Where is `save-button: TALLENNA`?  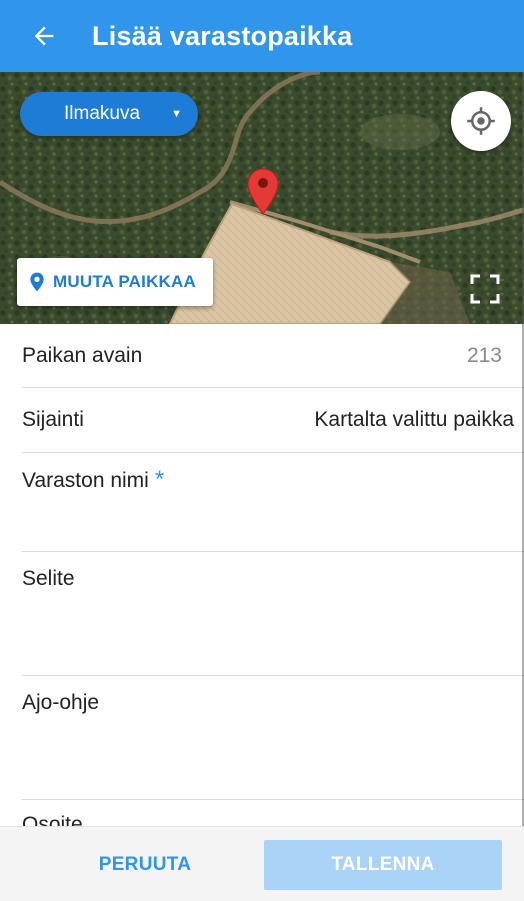
save-button: TALLENNA is located at coordinates (383, 865).